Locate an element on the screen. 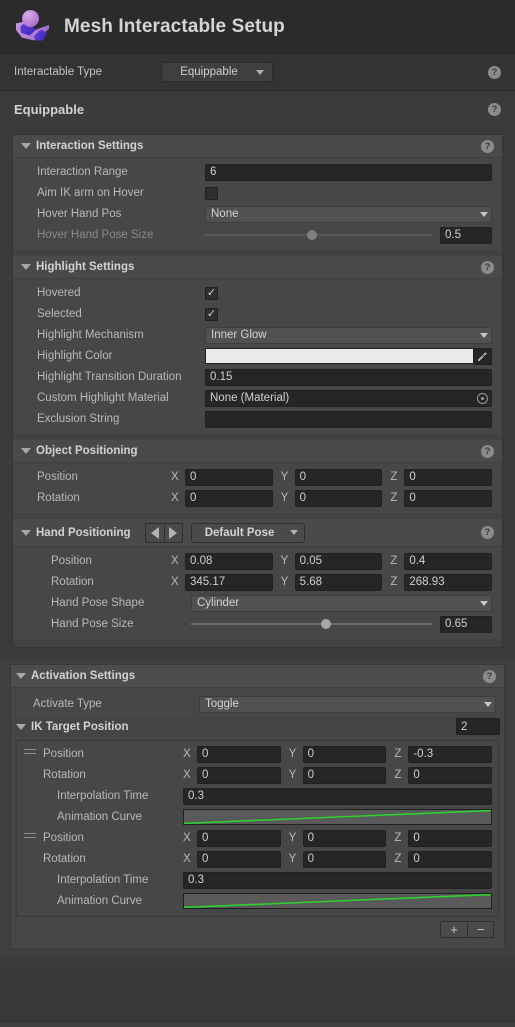 The width and height of the screenshot is (515, 1027). object-rotation-y-input: 0 is located at coordinates (338, 498).